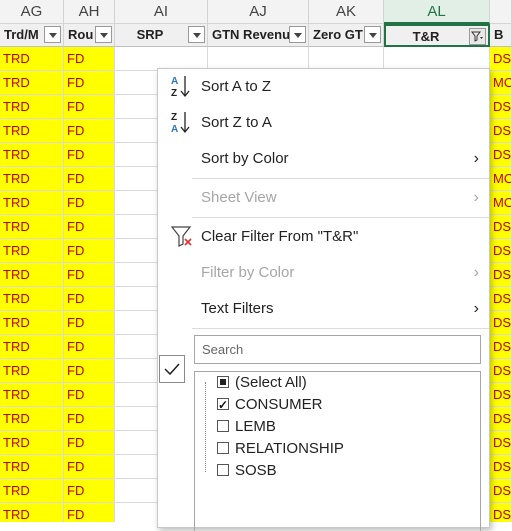 This screenshot has width=512, height=531. Describe the element at coordinates (32, 12) in the screenshot. I see `column-letter-ag: AG` at that location.